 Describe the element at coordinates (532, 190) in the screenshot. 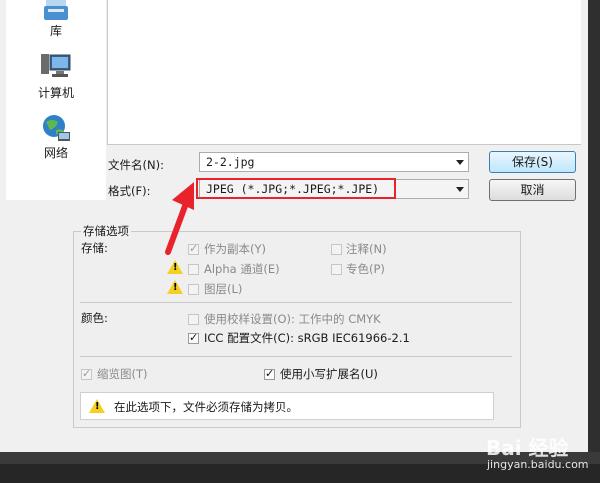

I see `cancel-button: 取消` at that location.